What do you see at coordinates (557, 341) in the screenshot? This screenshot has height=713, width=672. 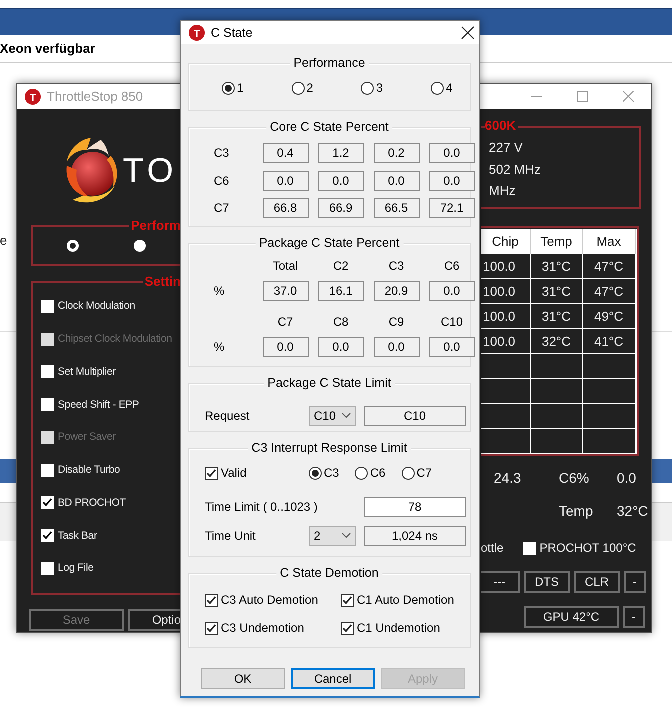 I see `table-cell: 32°C` at bounding box center [557, 341].